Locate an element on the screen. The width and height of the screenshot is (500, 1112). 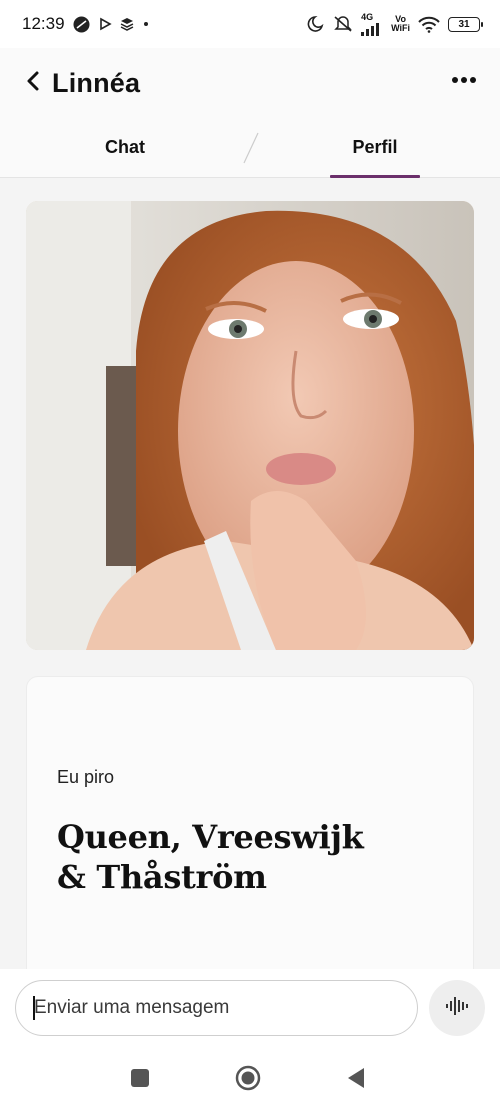
chevron-left-icon is located at coordinates (33, 83).